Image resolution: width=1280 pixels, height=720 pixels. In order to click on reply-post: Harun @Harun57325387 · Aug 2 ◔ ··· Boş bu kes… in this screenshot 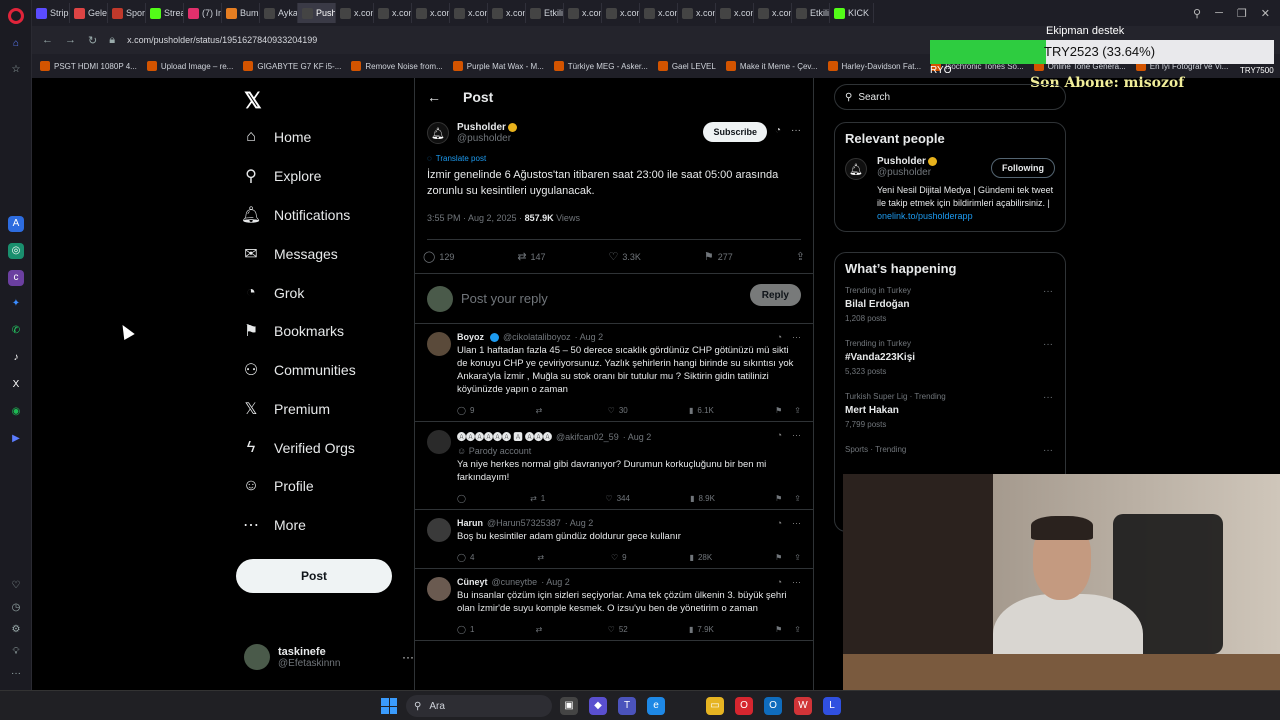, I will do `click(614, 539)`.